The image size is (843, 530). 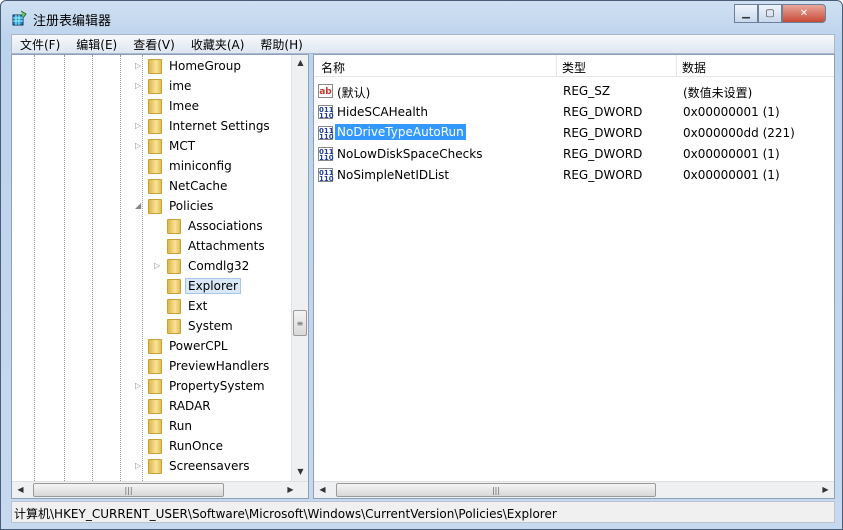 What do you see at coordinates (170, 426) in the screenshot?
I see `tree-node: Run` at bounding box center [170, 426].